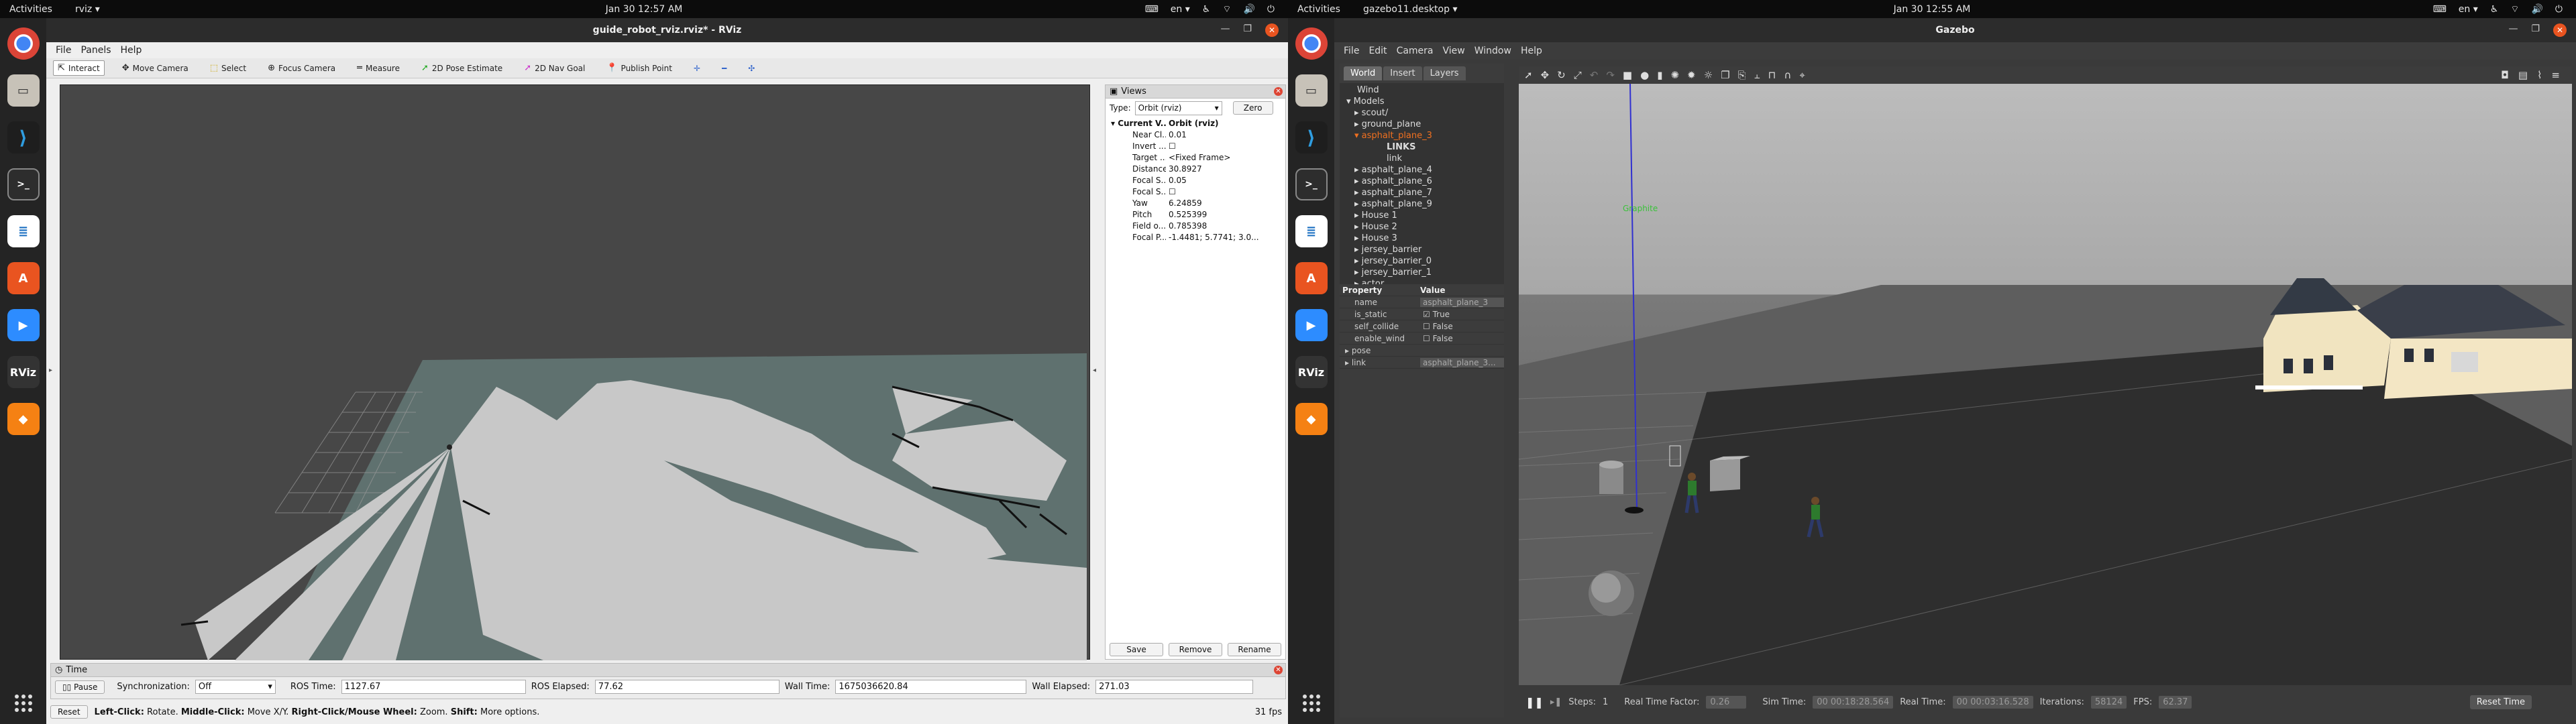 This screenshot has width=2576, height=724. What do you see at coordinates (1094, 370) in the screenshot?
I see `right-collapse-handle: ◂` at bounding box center [1094, 370].